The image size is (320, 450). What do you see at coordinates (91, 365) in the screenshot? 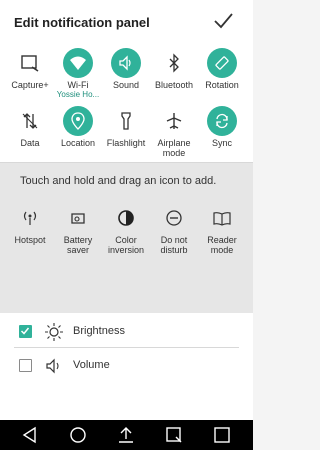
I see `setting-label: Volume` at bounding box center [91, 365].